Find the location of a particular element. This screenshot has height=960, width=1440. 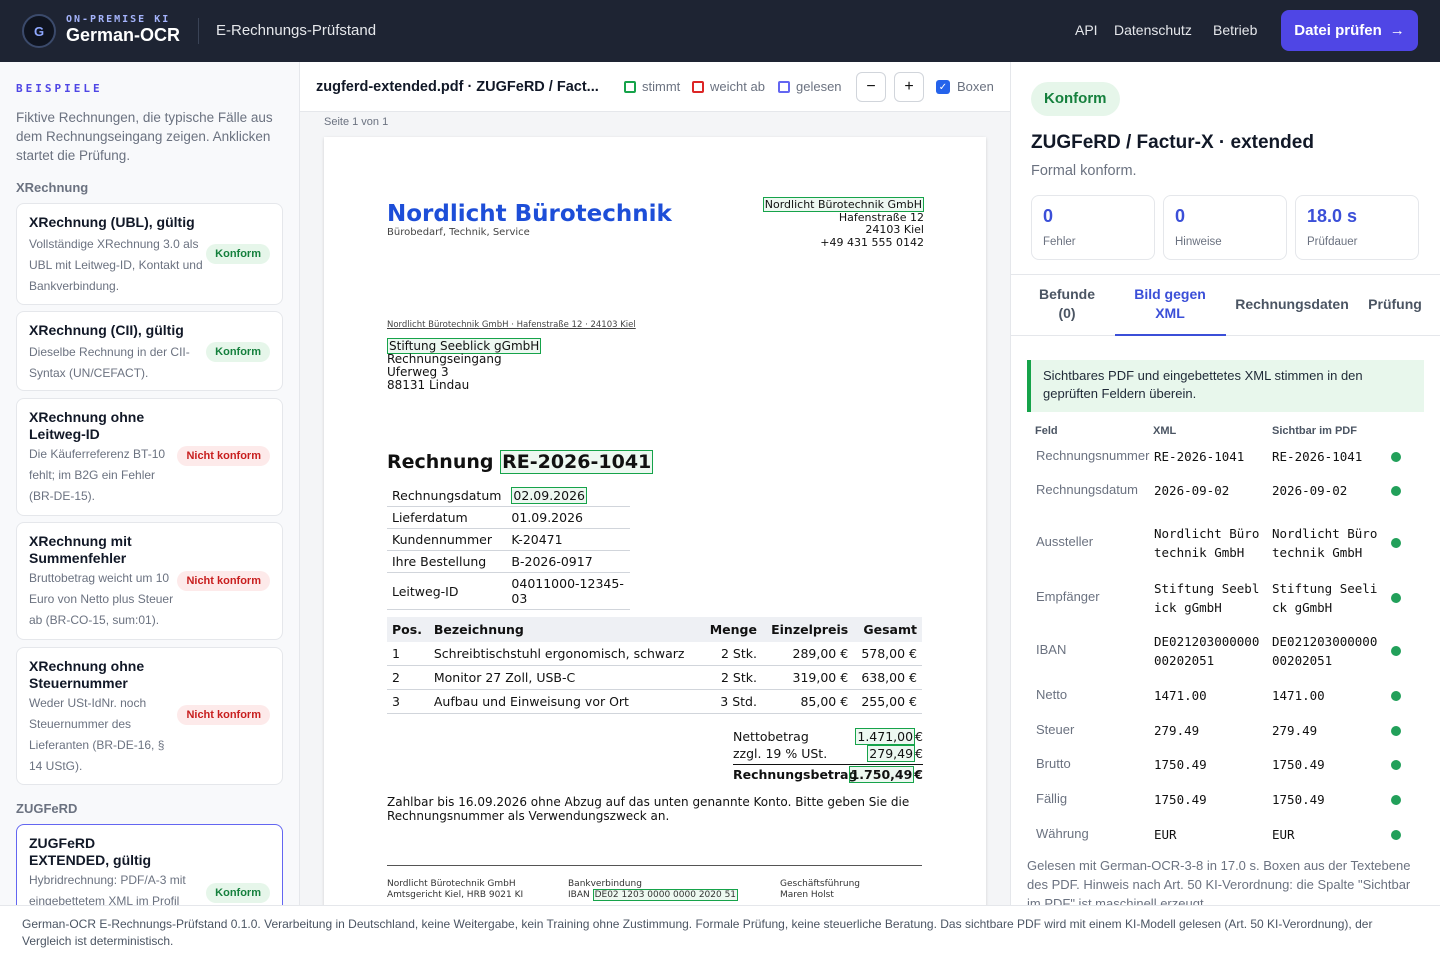

col-header: Pos. is located at coordinates (408, 629).